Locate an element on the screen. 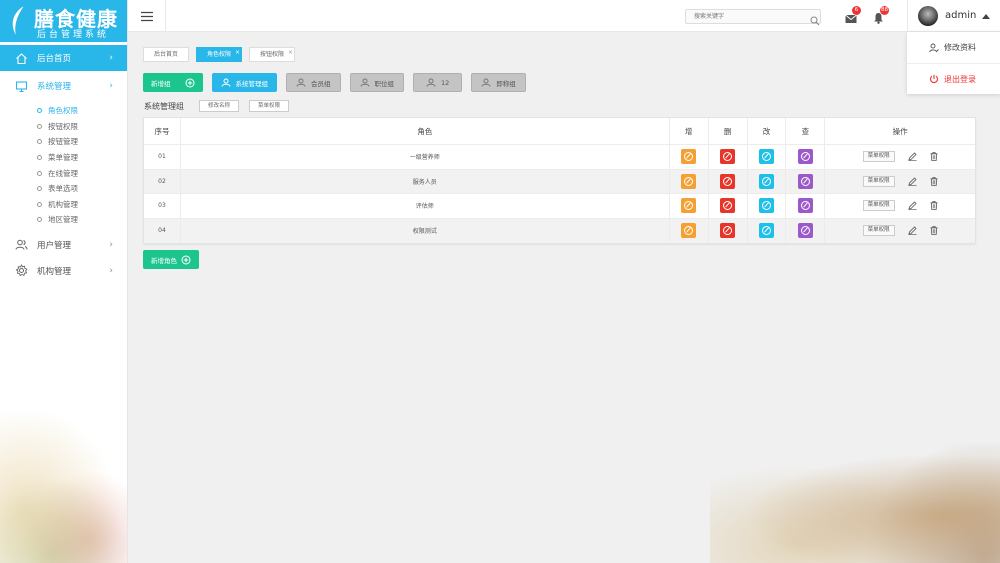  notification-button: 88 is located at coordinates (881, 17).